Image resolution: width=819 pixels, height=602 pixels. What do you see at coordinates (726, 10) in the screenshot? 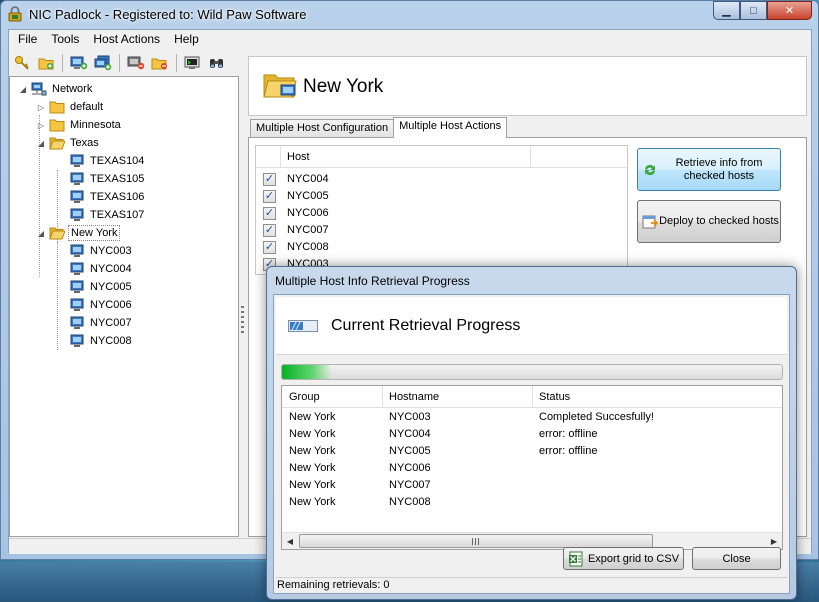
I see `minimize-button: ▁` at bounding box center [726, 10].